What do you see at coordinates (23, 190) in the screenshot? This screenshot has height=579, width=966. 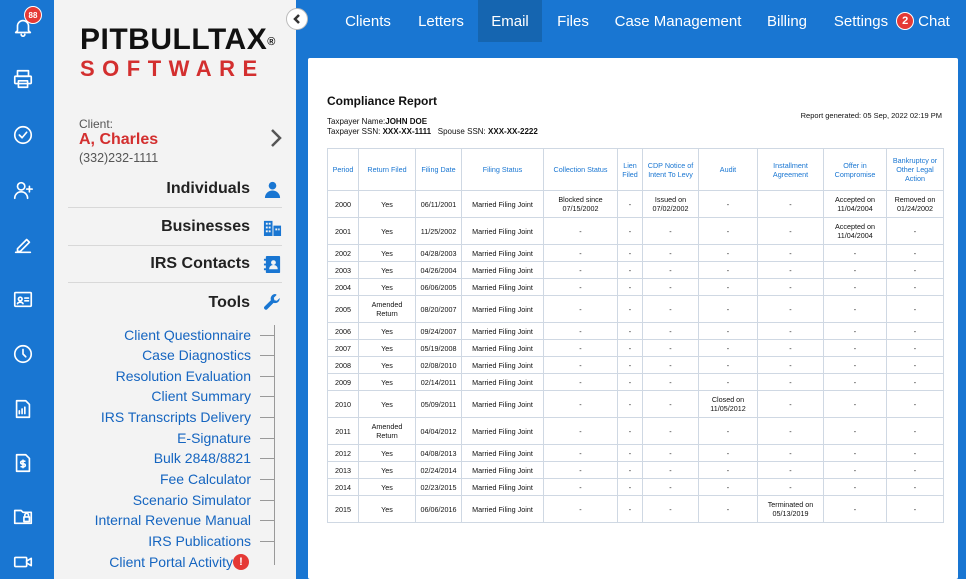 I see `add-user-icon` at bounding box center [23, 190].